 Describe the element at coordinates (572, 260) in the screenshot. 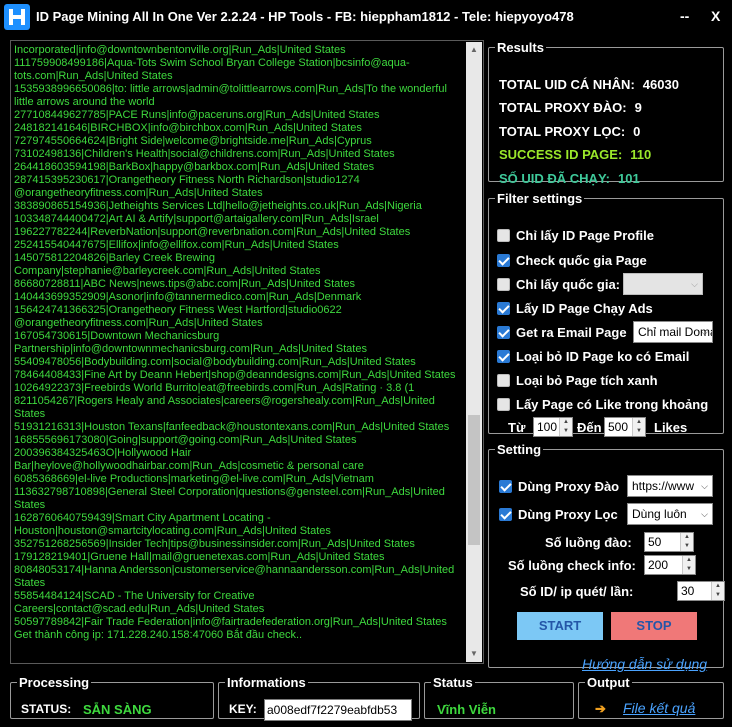

I see `option-check-country: Check quốc gia Page` at that location.